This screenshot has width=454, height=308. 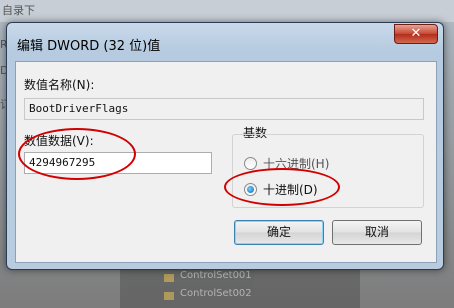 What do you see at coordinates (227, 11) in the screenshot?
I see `background-toolbar` at bounding box center [227, 11].